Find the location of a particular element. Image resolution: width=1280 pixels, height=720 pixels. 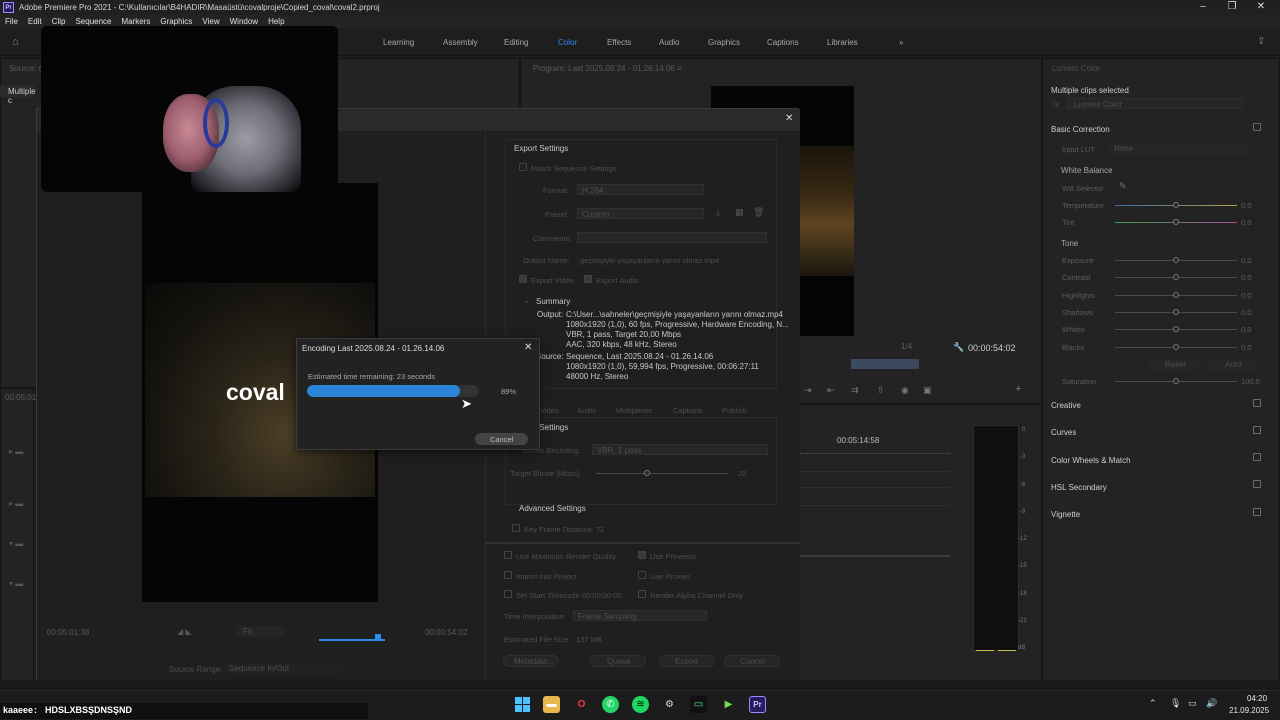

menu-view: View is located at coordinates (210, 21).